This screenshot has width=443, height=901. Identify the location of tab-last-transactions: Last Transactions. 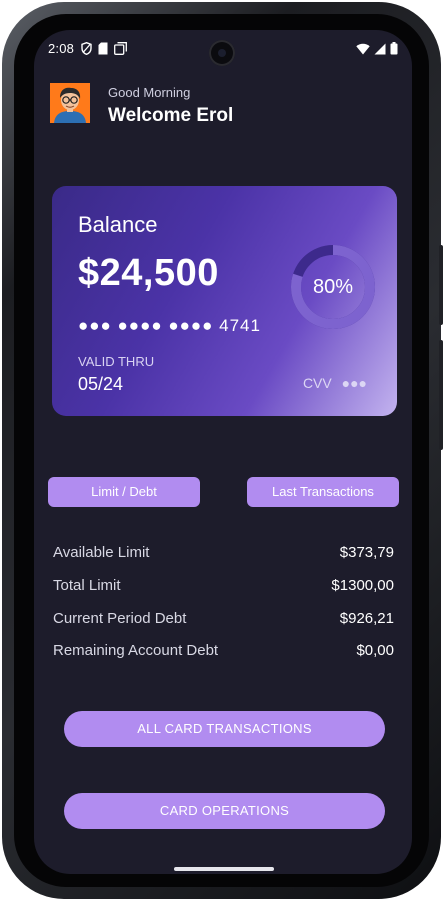
(323, 492).